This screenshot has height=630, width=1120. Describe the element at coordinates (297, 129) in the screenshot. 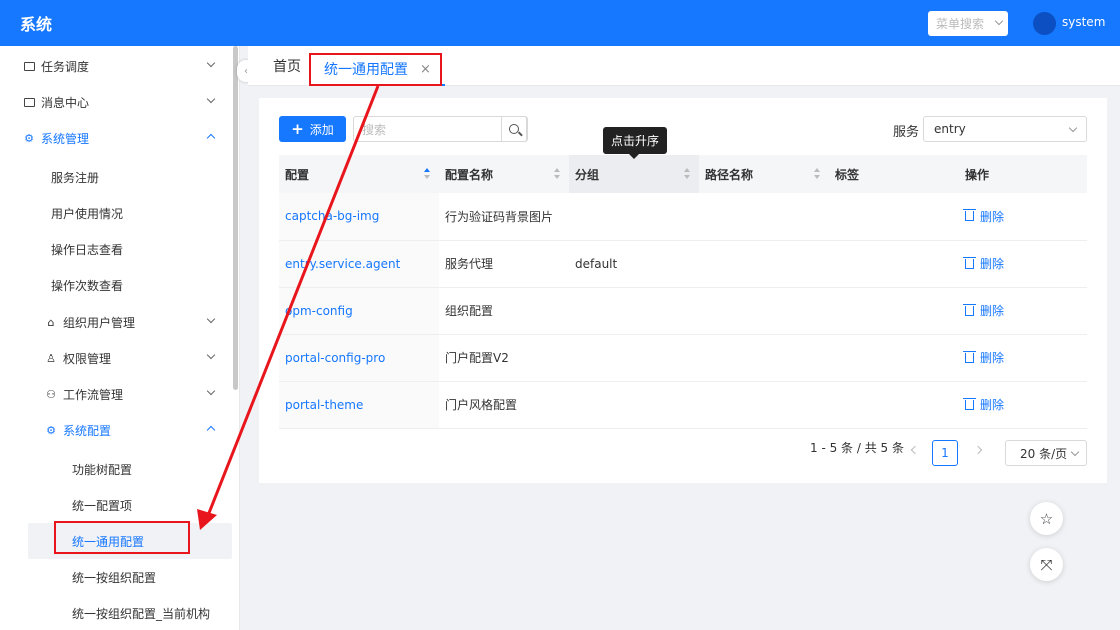

I see `plus-icon: +` at that location.